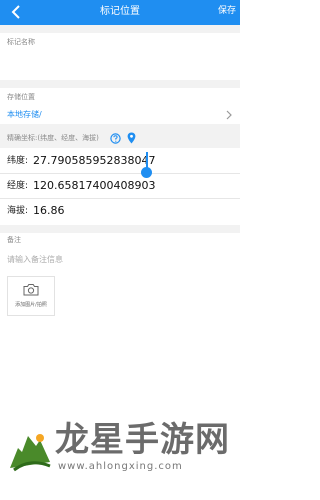 This screenshot has height=500, width=320. I want to click on latitude-row: 纬度: 27.790585952838047, so click(120, 161).